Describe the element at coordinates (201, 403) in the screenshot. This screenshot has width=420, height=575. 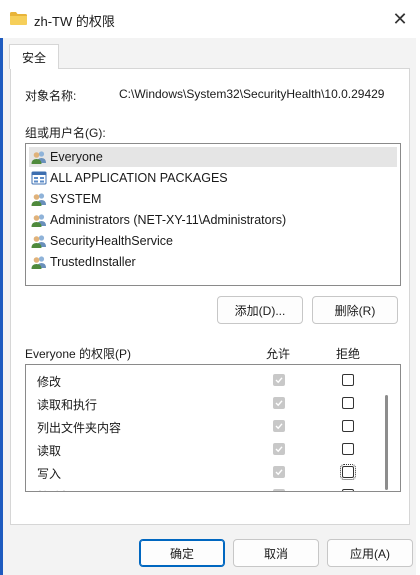
I see `permission-row: 读取和执行` at that location.